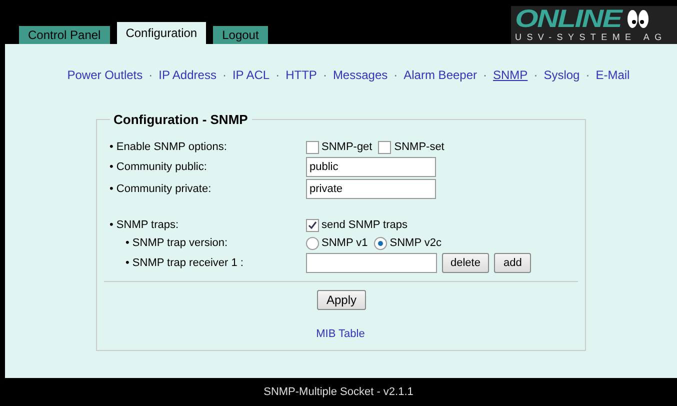  What do you see at coordinates (347, 147) in the screenshot?
I see `checkbox-label: SNMP-get` at bounding box center [347, 147].